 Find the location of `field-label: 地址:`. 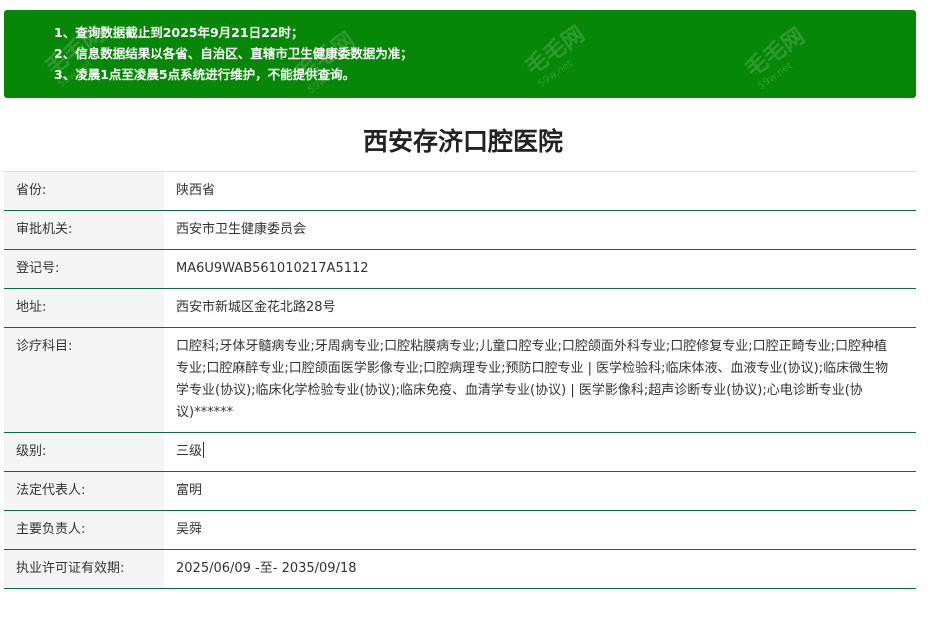

field-label: 地址: is located at coordinates (84, 308).